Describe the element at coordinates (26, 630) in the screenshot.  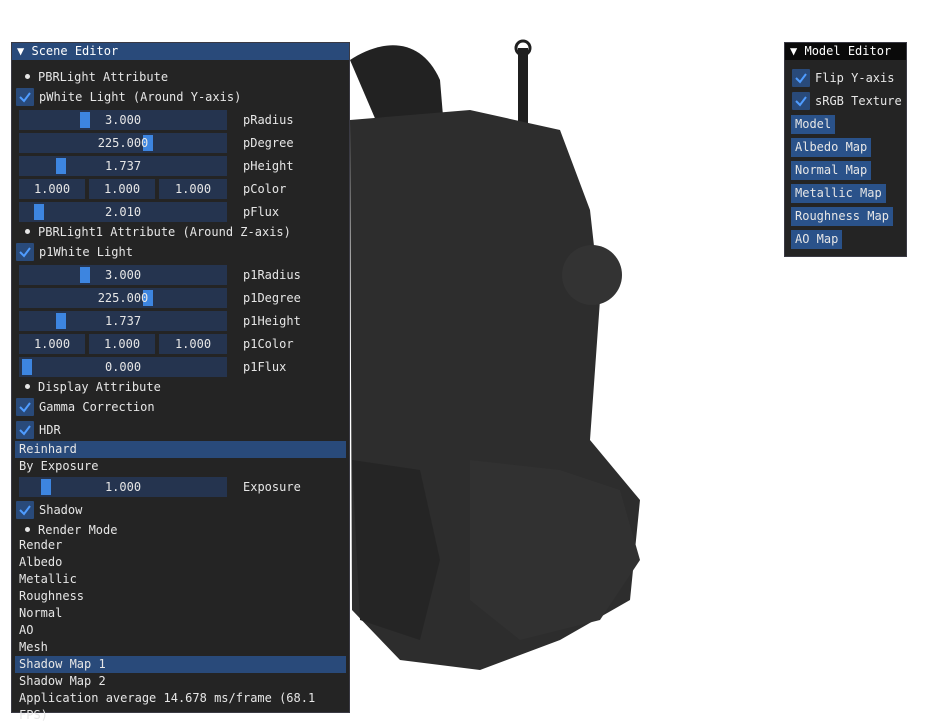
I see `render-mode-ao: AO` at that location.